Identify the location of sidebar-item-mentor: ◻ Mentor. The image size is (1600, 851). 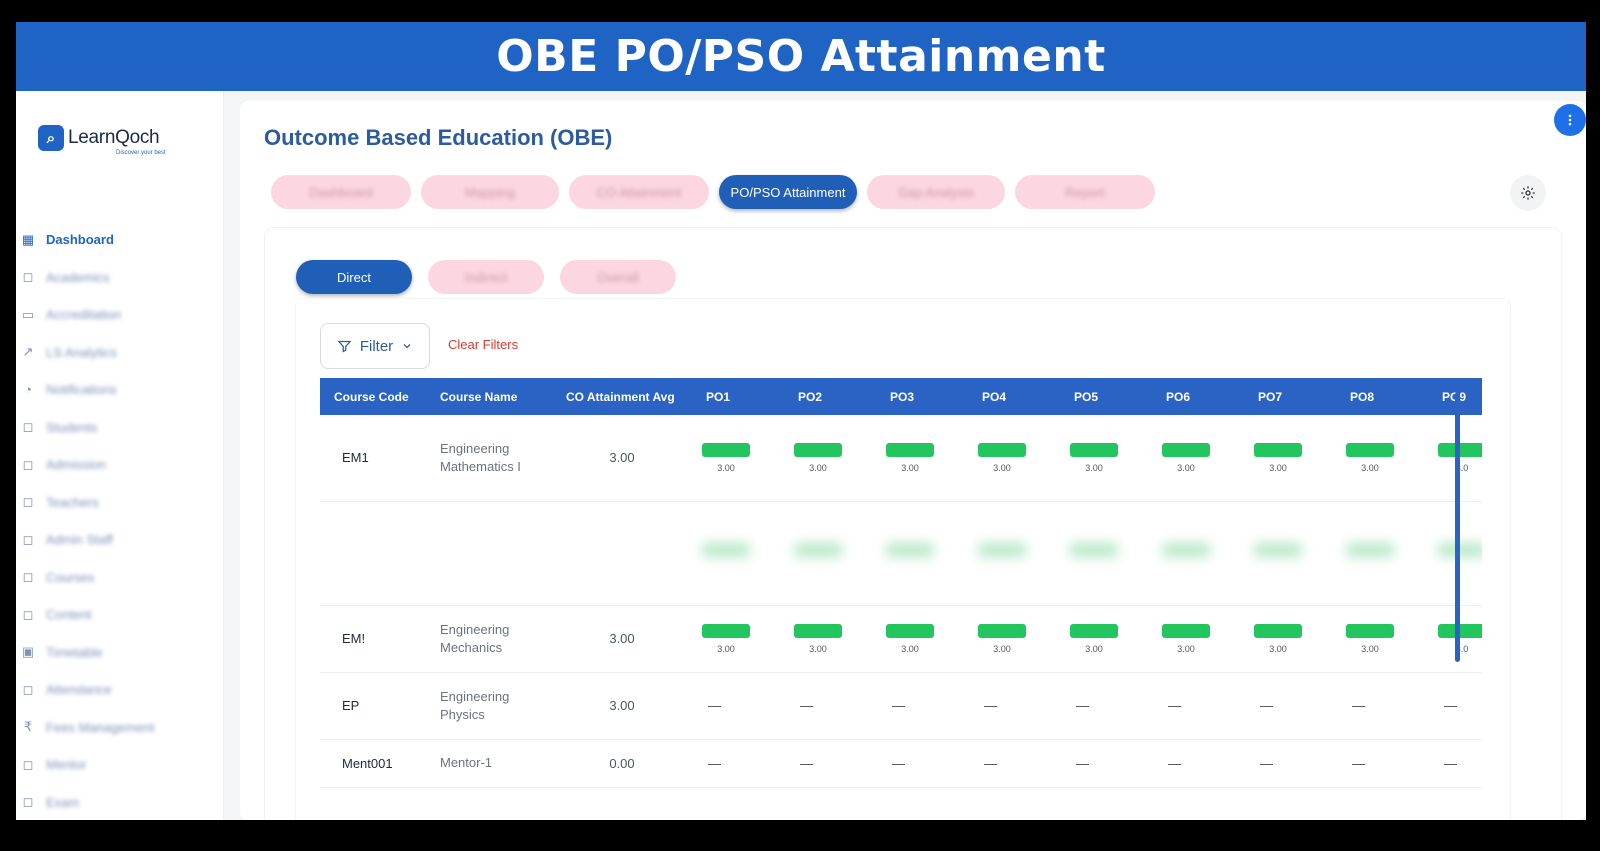
(120, 765).